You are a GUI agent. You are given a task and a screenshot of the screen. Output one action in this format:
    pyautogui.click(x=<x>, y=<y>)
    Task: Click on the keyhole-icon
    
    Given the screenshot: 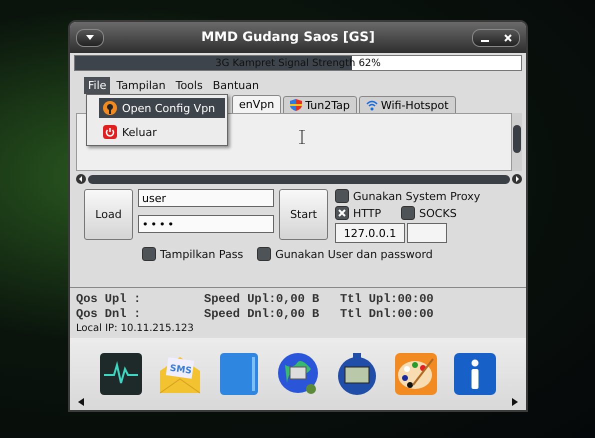 What is the action you would take?
    pyautogui.click(x=110, y=108)
    